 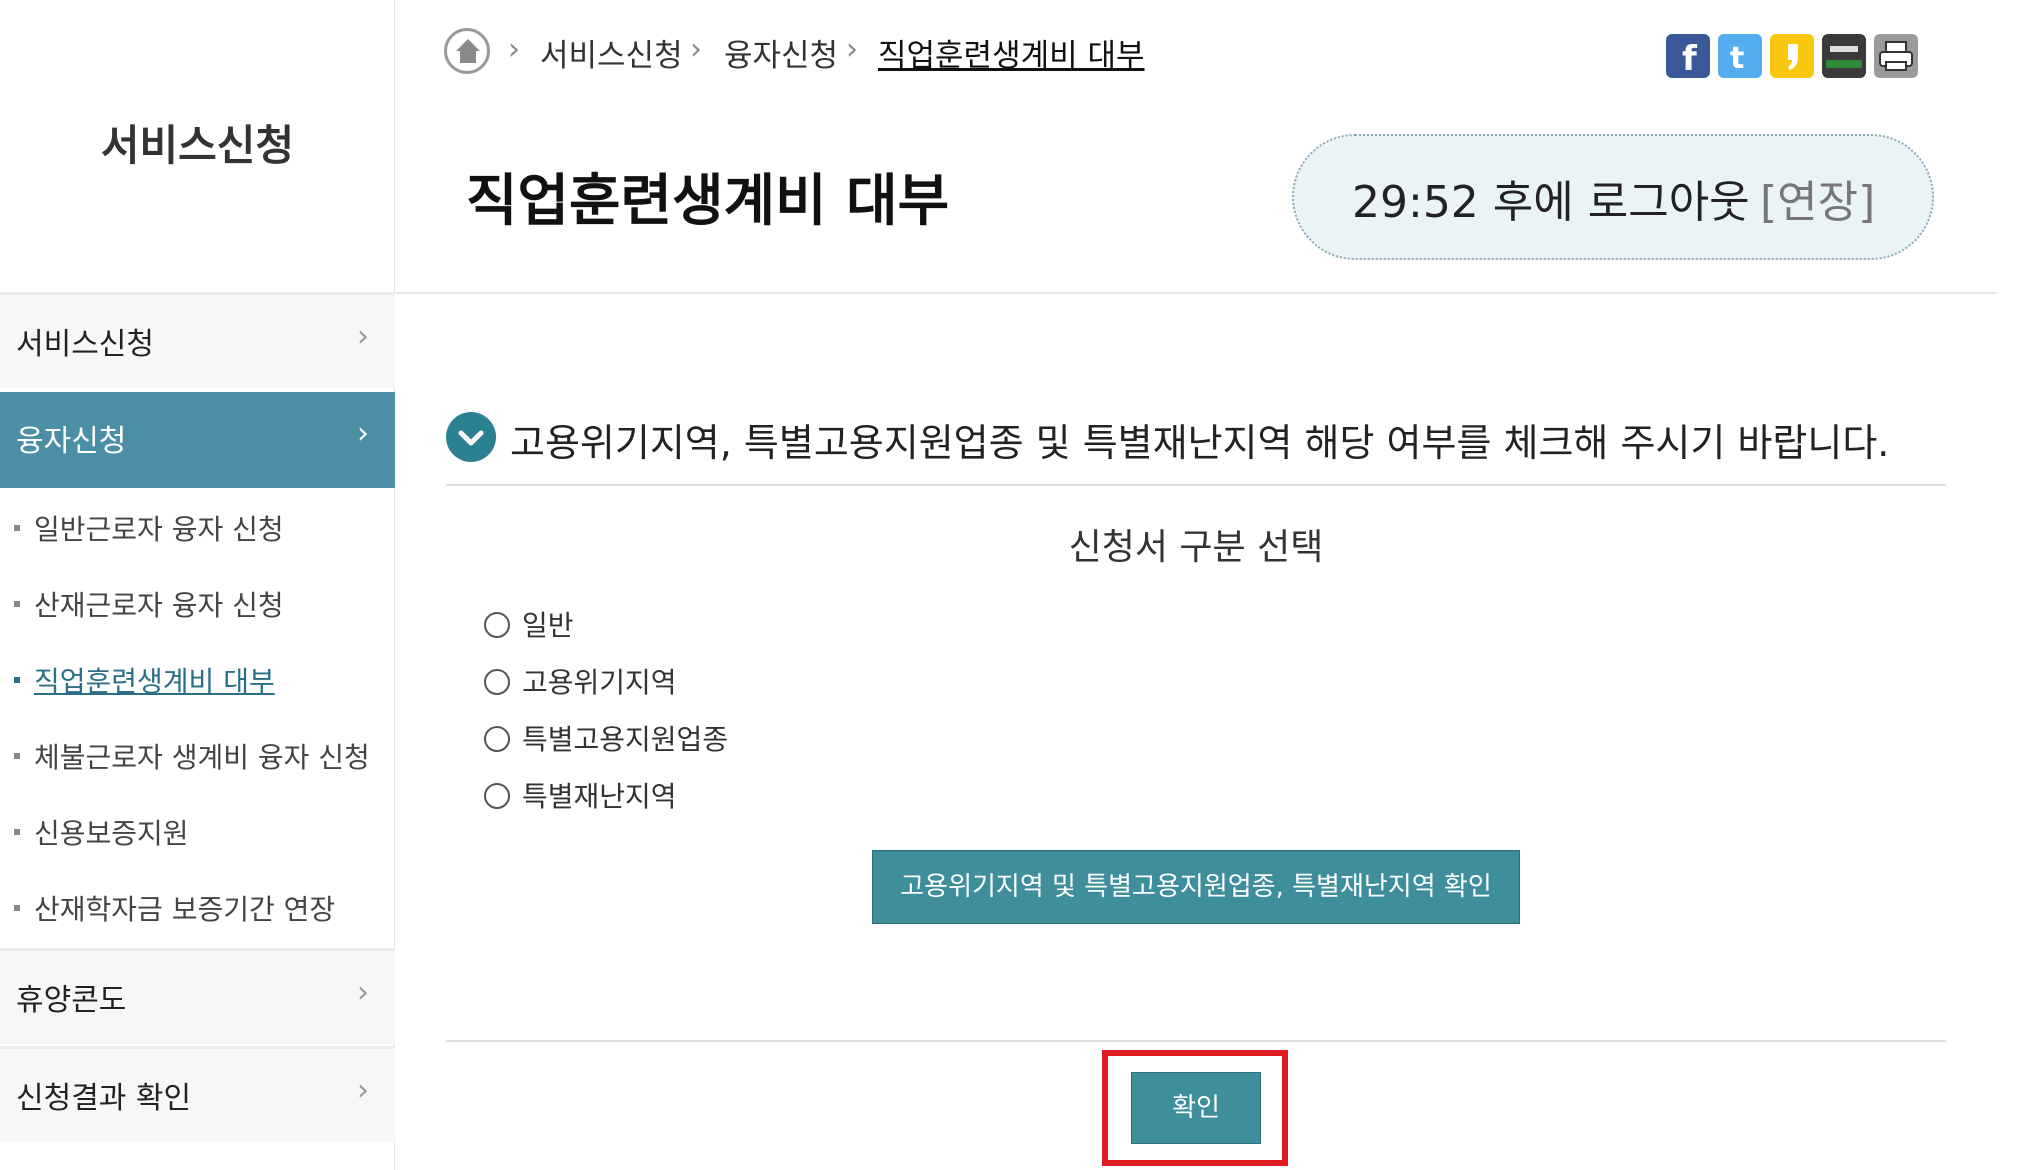 What do you see at coordinates (1196, 887) in the screenshot?
I see `region-check-button: 고용위기지역 및 특별고용지원업종, 특별재난지역 확인` at bounding box center [1196, 887].